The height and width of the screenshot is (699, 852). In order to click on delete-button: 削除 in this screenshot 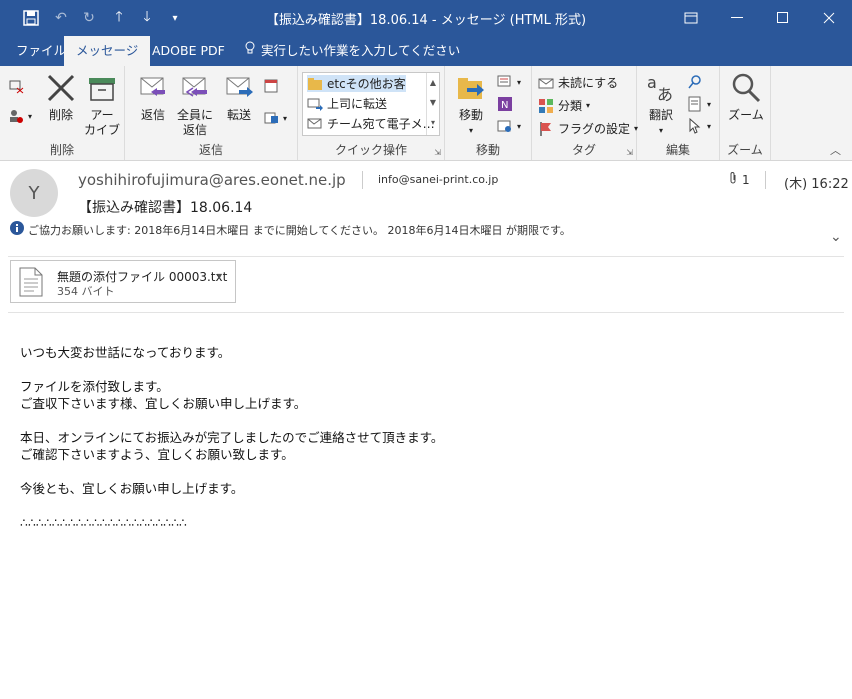, I will do `click(61, 97)`.